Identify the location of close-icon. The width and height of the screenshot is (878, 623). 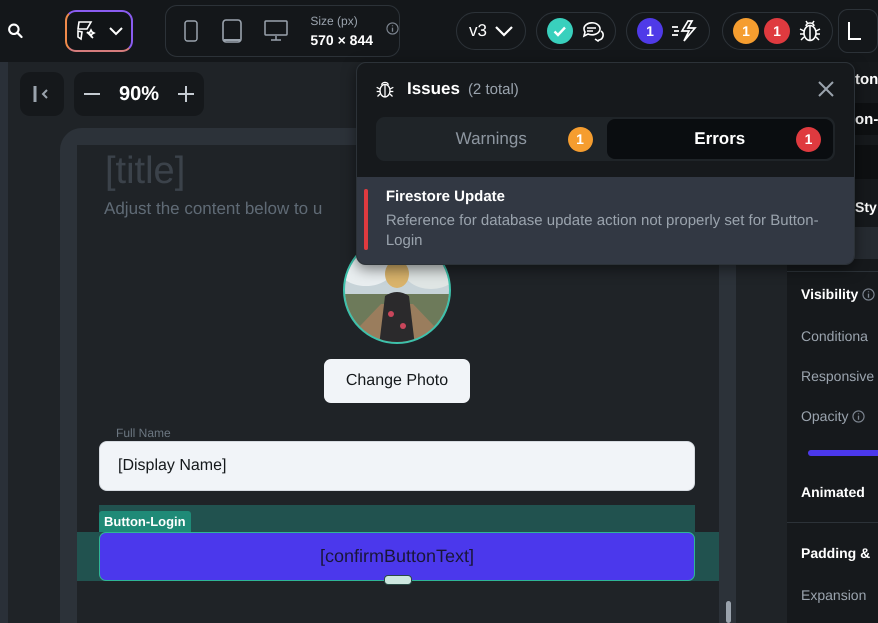
(826, 89).